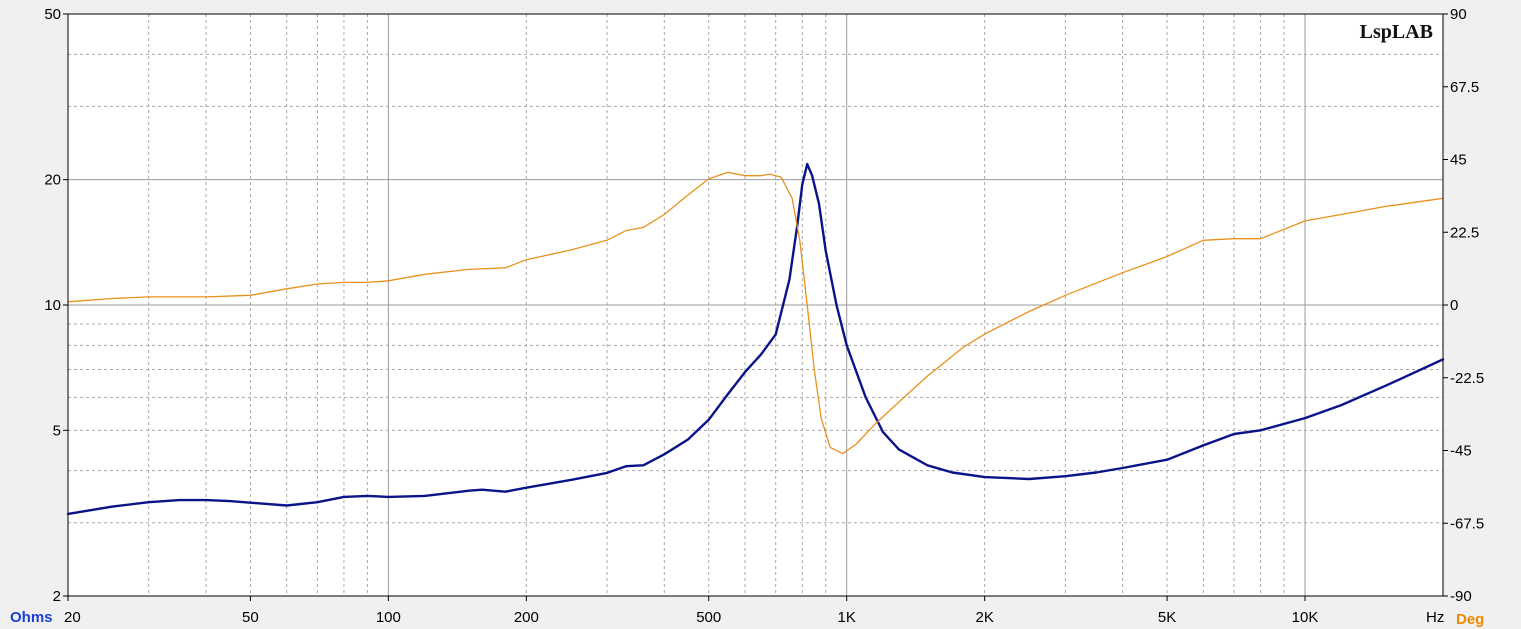 The height and width of the screenshot is (629, 1521). I want to click on right-tick-label: 22.5, so click(1464, 232).